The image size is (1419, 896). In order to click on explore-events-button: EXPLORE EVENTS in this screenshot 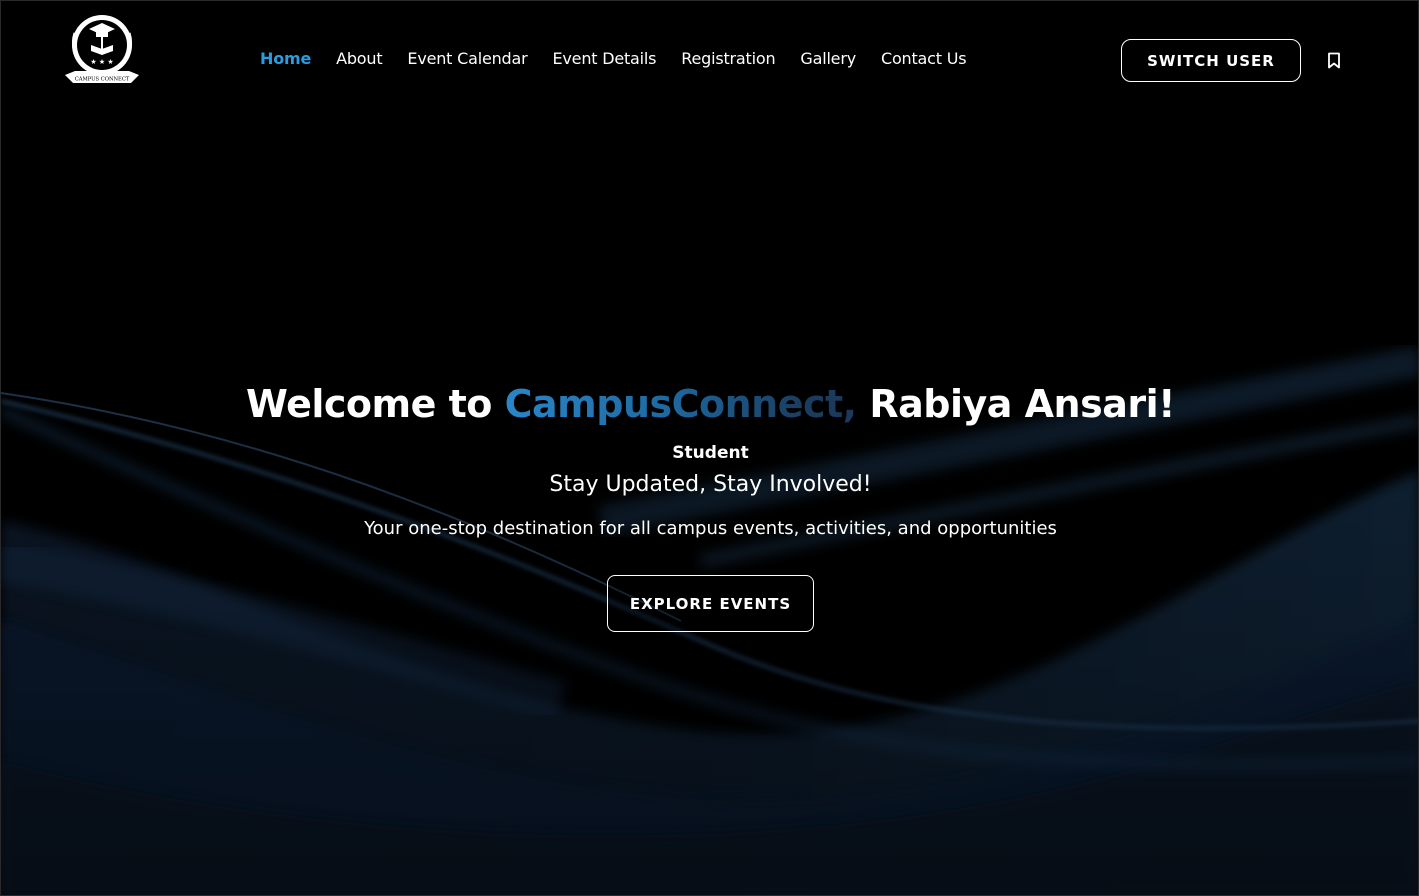, I will do `click(710, 603)`.